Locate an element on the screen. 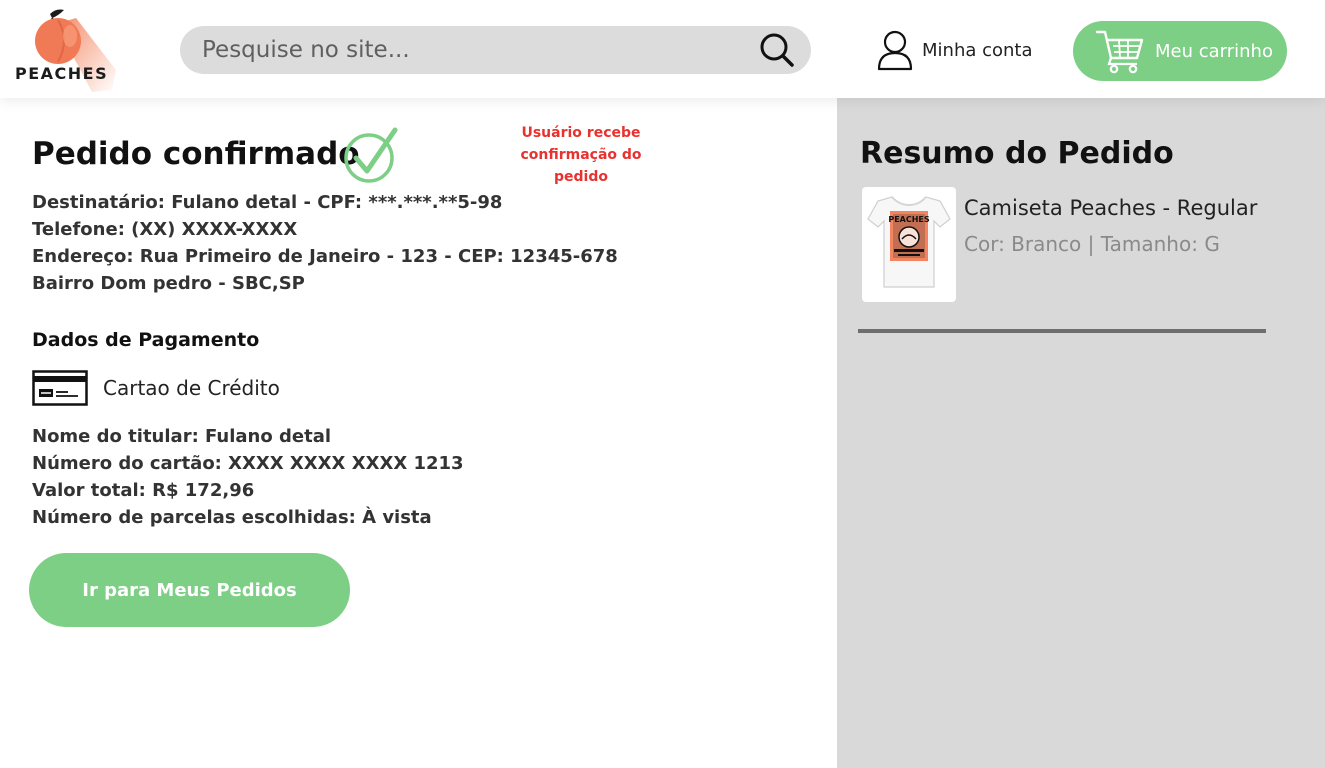  product-thumbnail: PEACHES is located at coordinates (909, 244).